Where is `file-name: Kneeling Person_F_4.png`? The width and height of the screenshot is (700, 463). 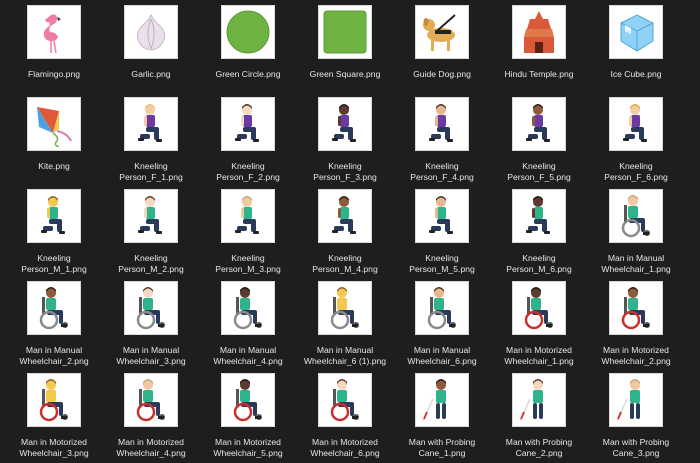 file-name: Kneeling Person_F_4.png is located at coordinates (442, 171).